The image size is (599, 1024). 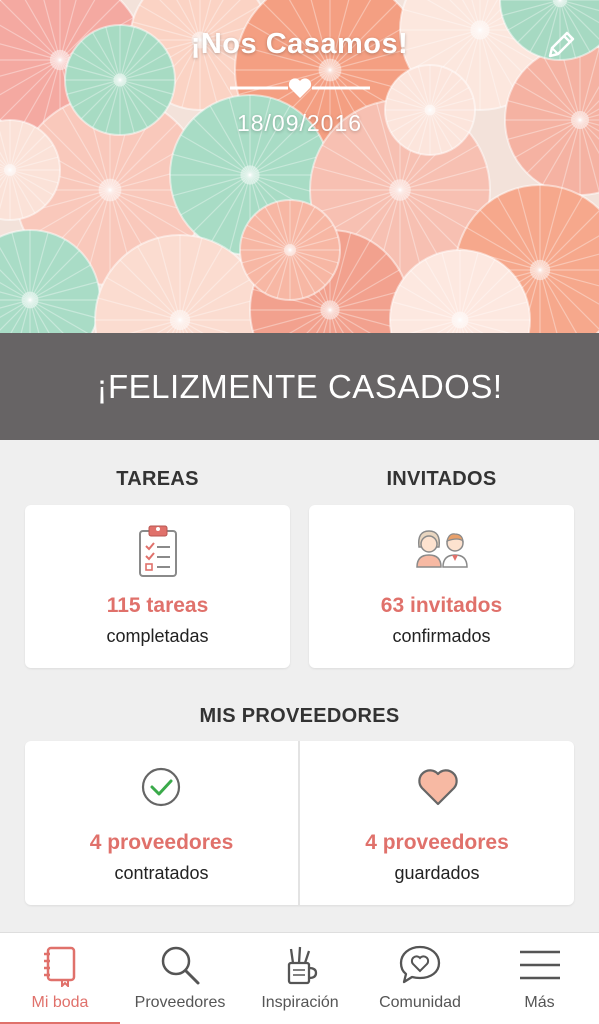 What do you see at coordinates (157, 586) in the screenshot?
I see `tasks-card: 115 tareas completadas` at bounding box center [157, 586].